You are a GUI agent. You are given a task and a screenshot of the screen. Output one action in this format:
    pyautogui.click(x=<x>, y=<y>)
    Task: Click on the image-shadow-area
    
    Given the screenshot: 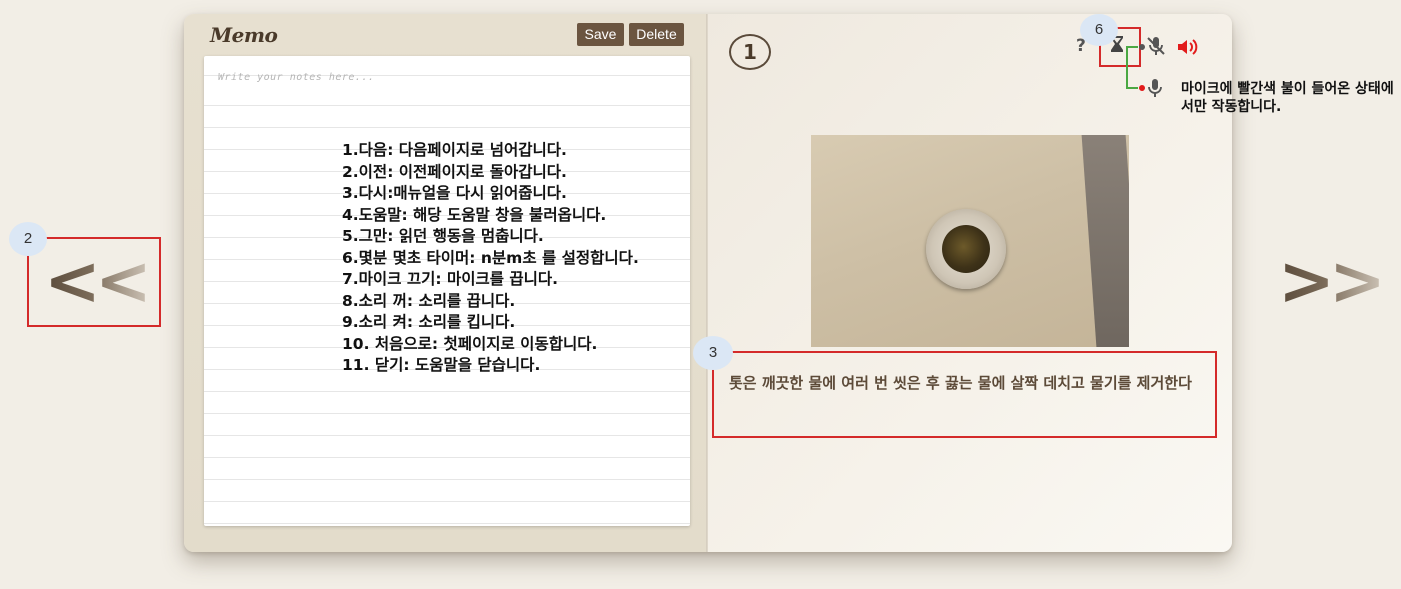 What is the action you would take?
    pyautogui.click(x=1105, y=241)
    